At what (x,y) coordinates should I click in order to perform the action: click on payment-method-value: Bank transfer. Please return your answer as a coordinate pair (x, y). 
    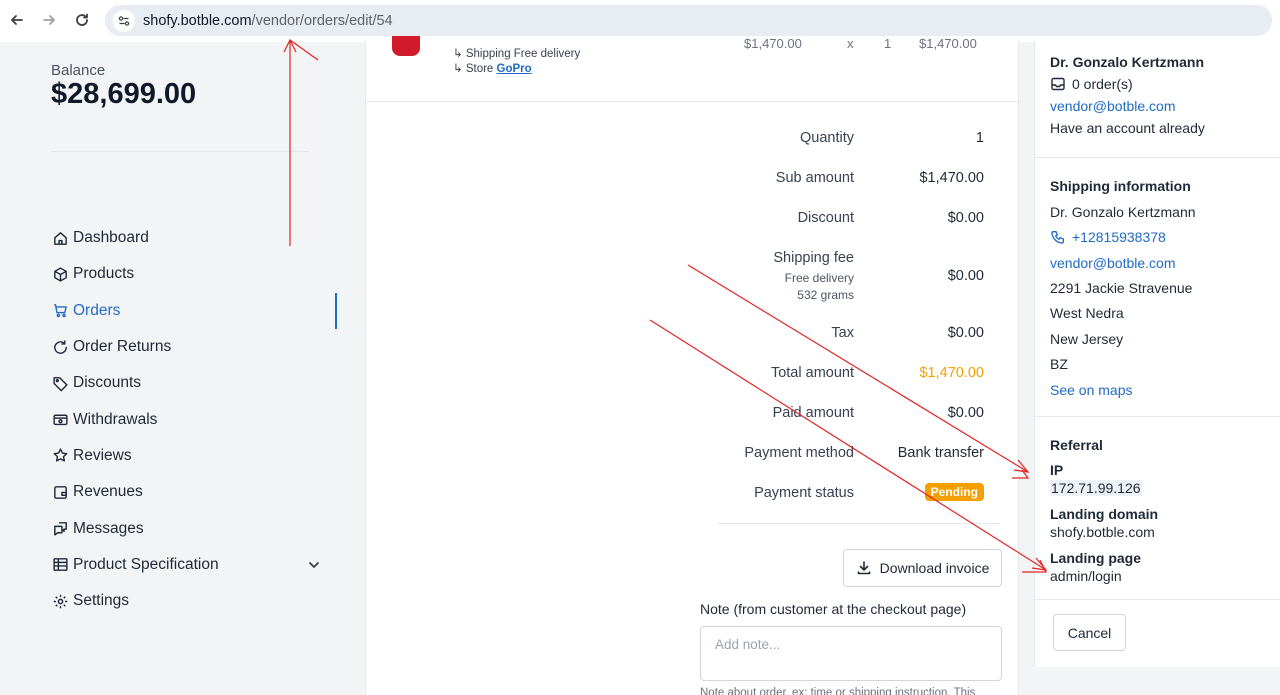
    Looking at the image, I should click on (940, 453).